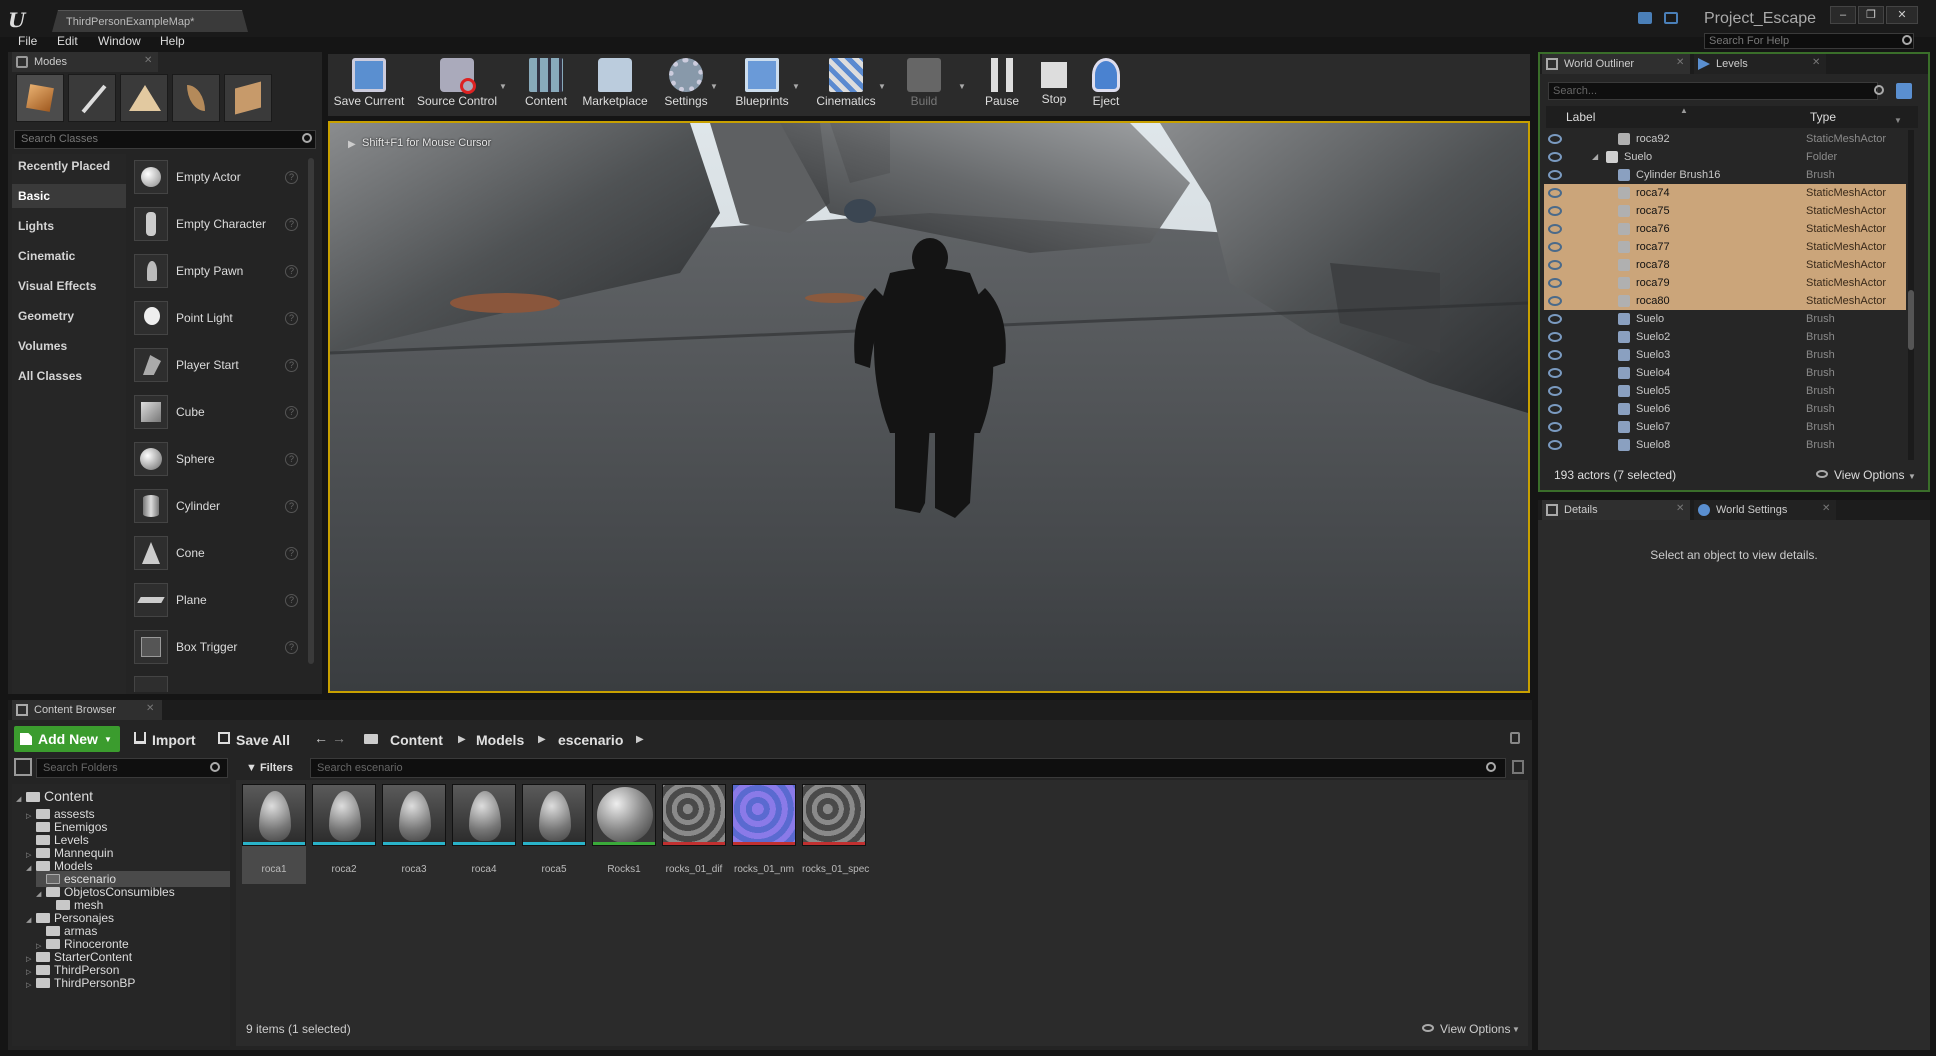 This screenshot has height=1056, width=1936. I want to click on asset-tile: rocks_01_dif, so click(694, 834).